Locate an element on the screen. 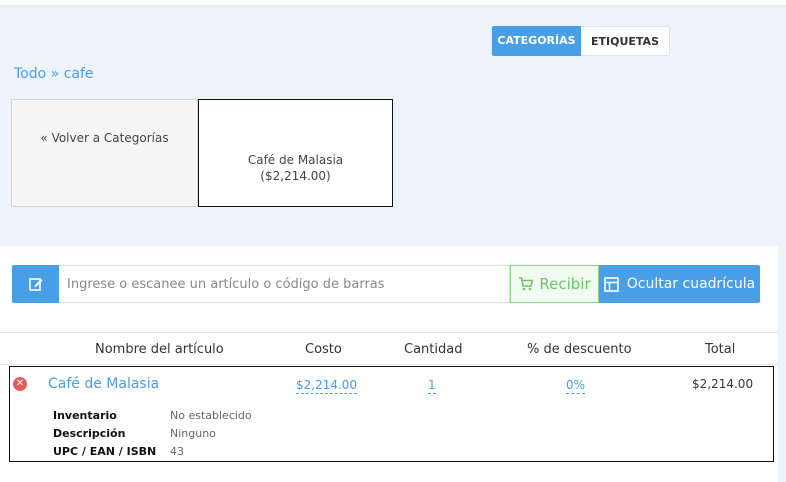 The width and height of the screenshot is (786, 482). breadcrumb-current: cafe is located at coordinates (79, 74).